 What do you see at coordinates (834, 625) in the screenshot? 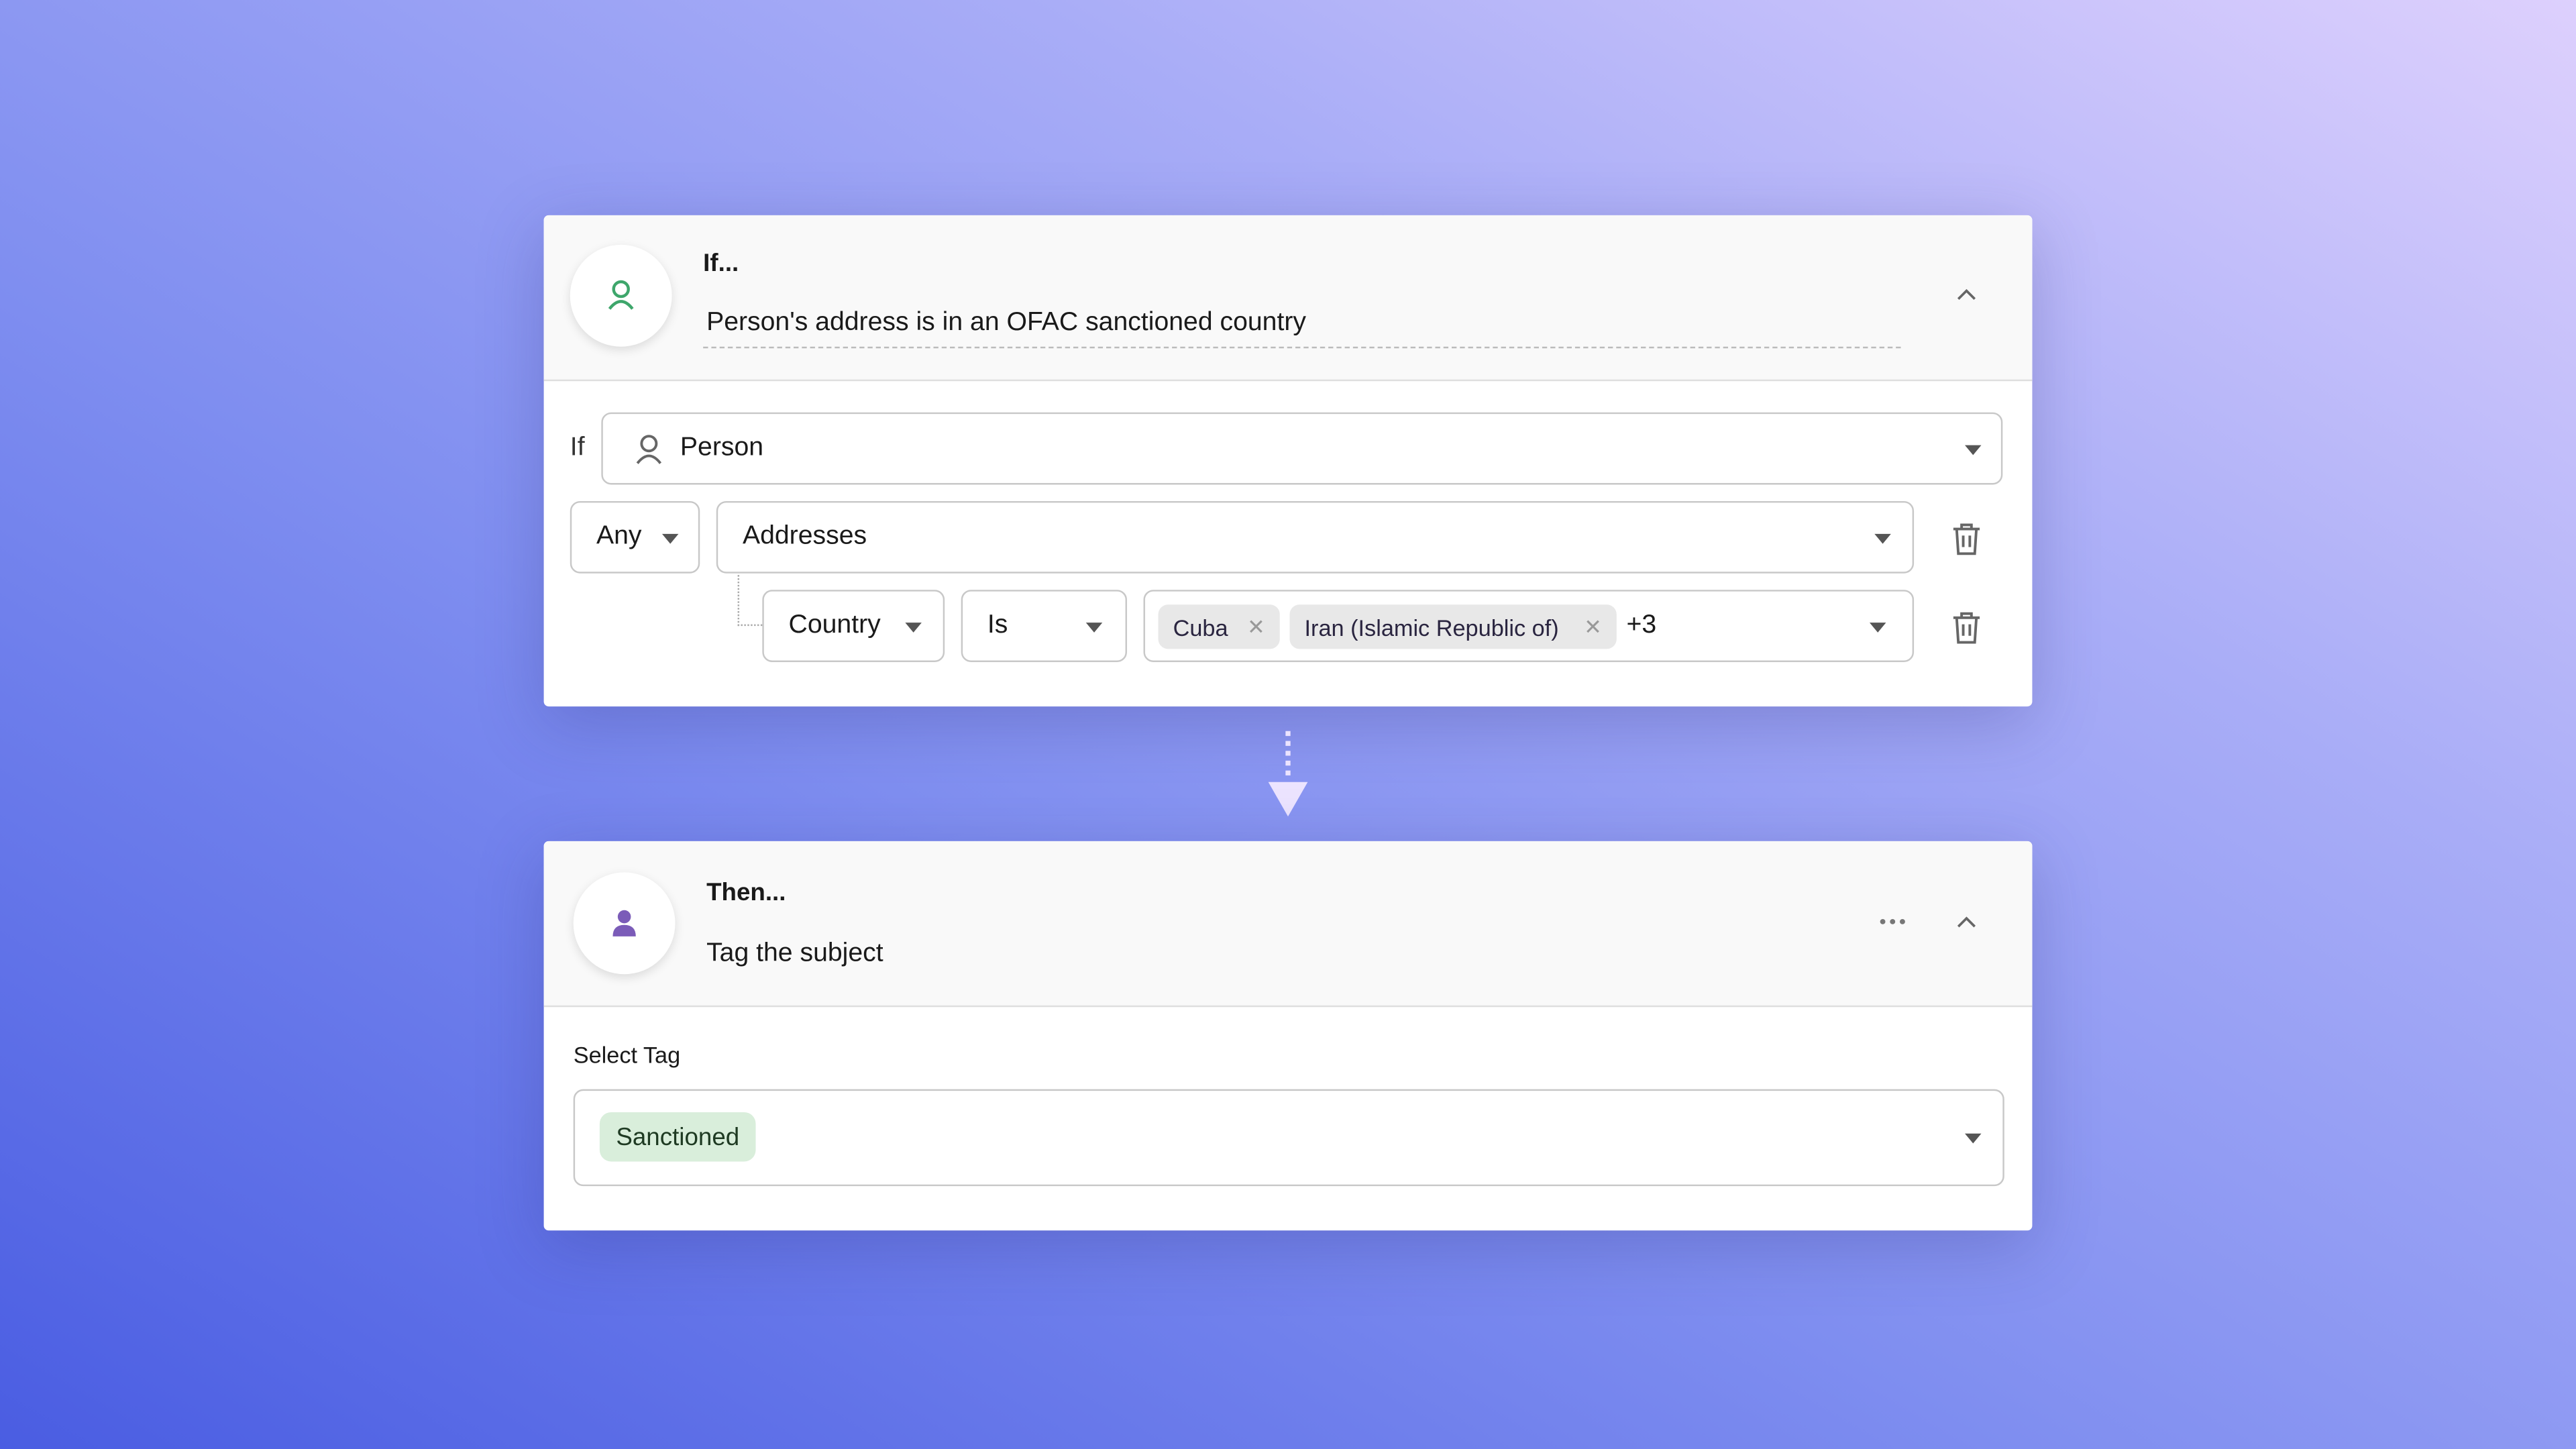
I see `field-value: Country` at bounding box center [834, 625].